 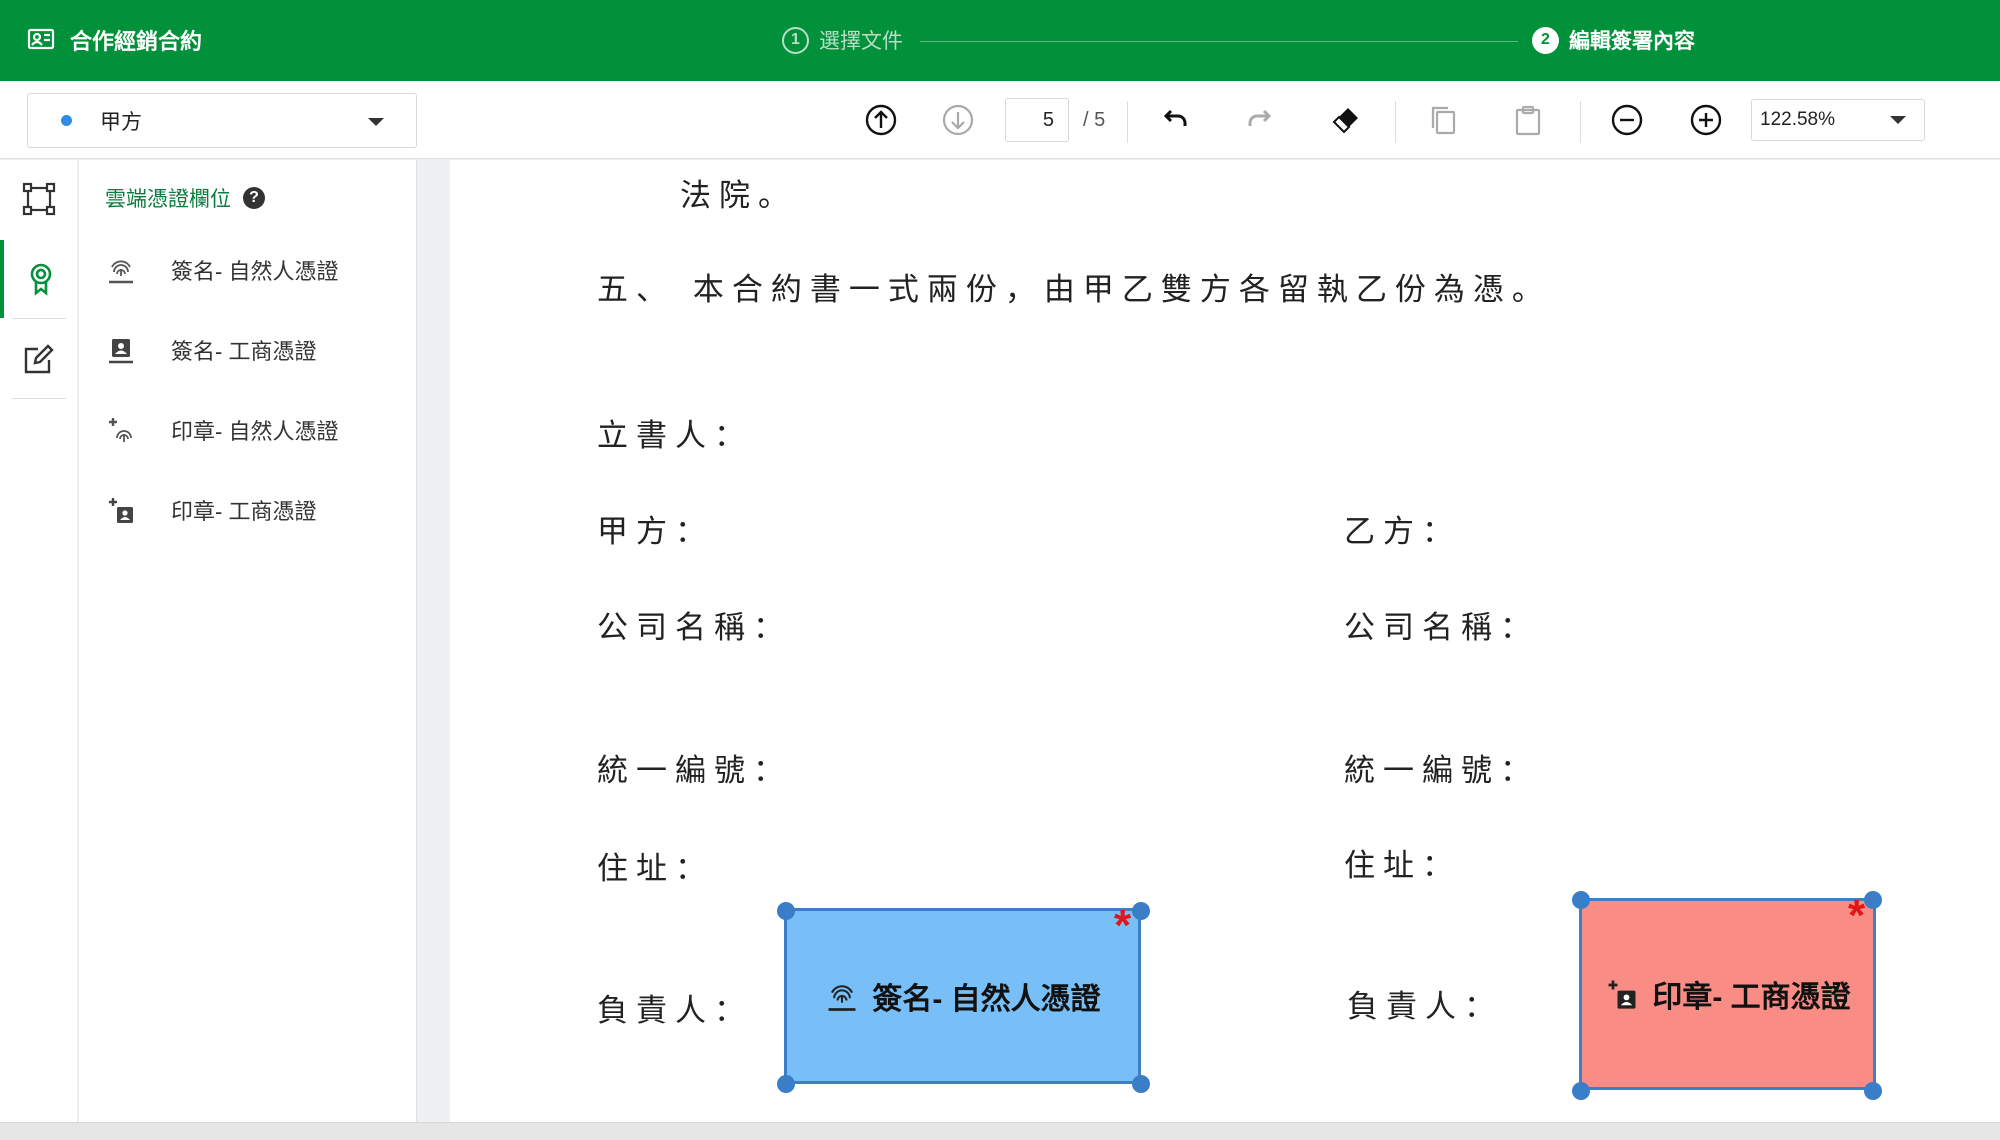 I want to click on award-badge-icon, so click(x=41, y=279).